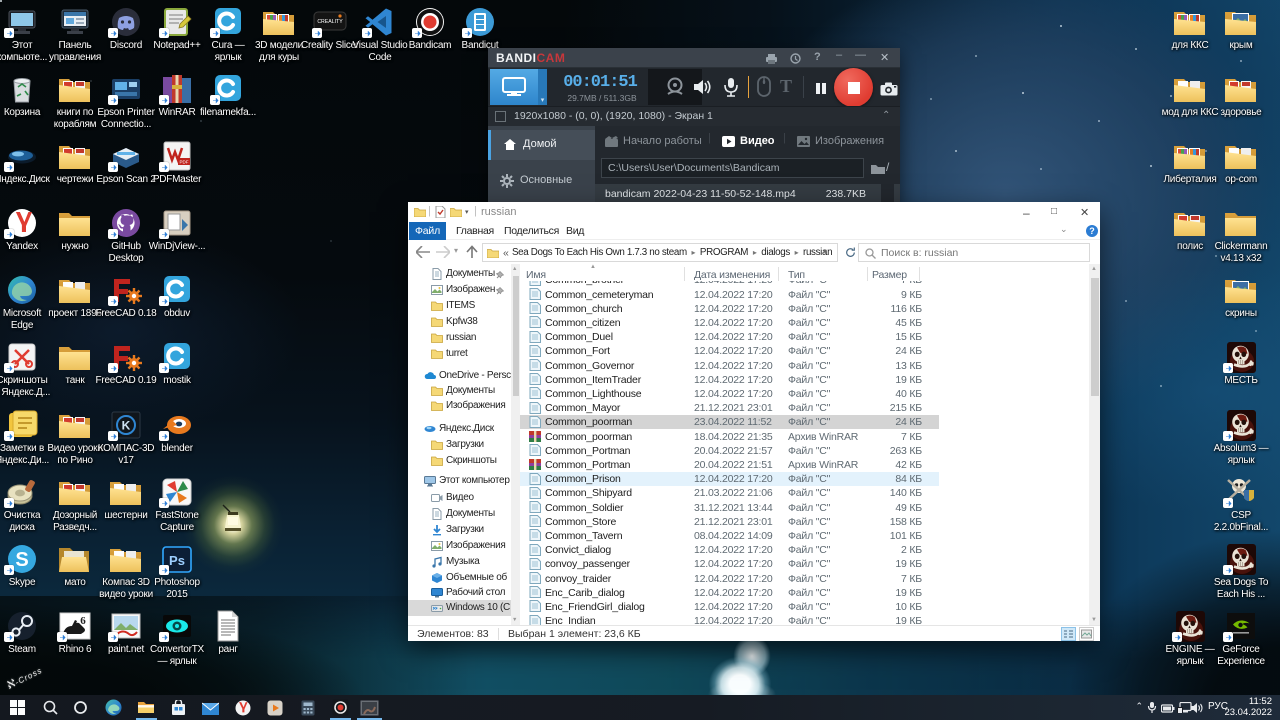 This screenshot has height=720, width=1280. What do you see at coordinates (126, 426) in the screenshot?
I see `svg-text: K` at bounding box center [126, 426].